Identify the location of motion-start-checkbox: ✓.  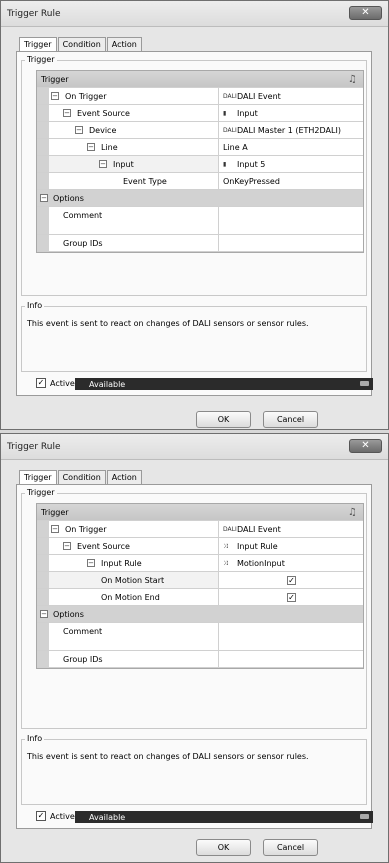
(291, 580).